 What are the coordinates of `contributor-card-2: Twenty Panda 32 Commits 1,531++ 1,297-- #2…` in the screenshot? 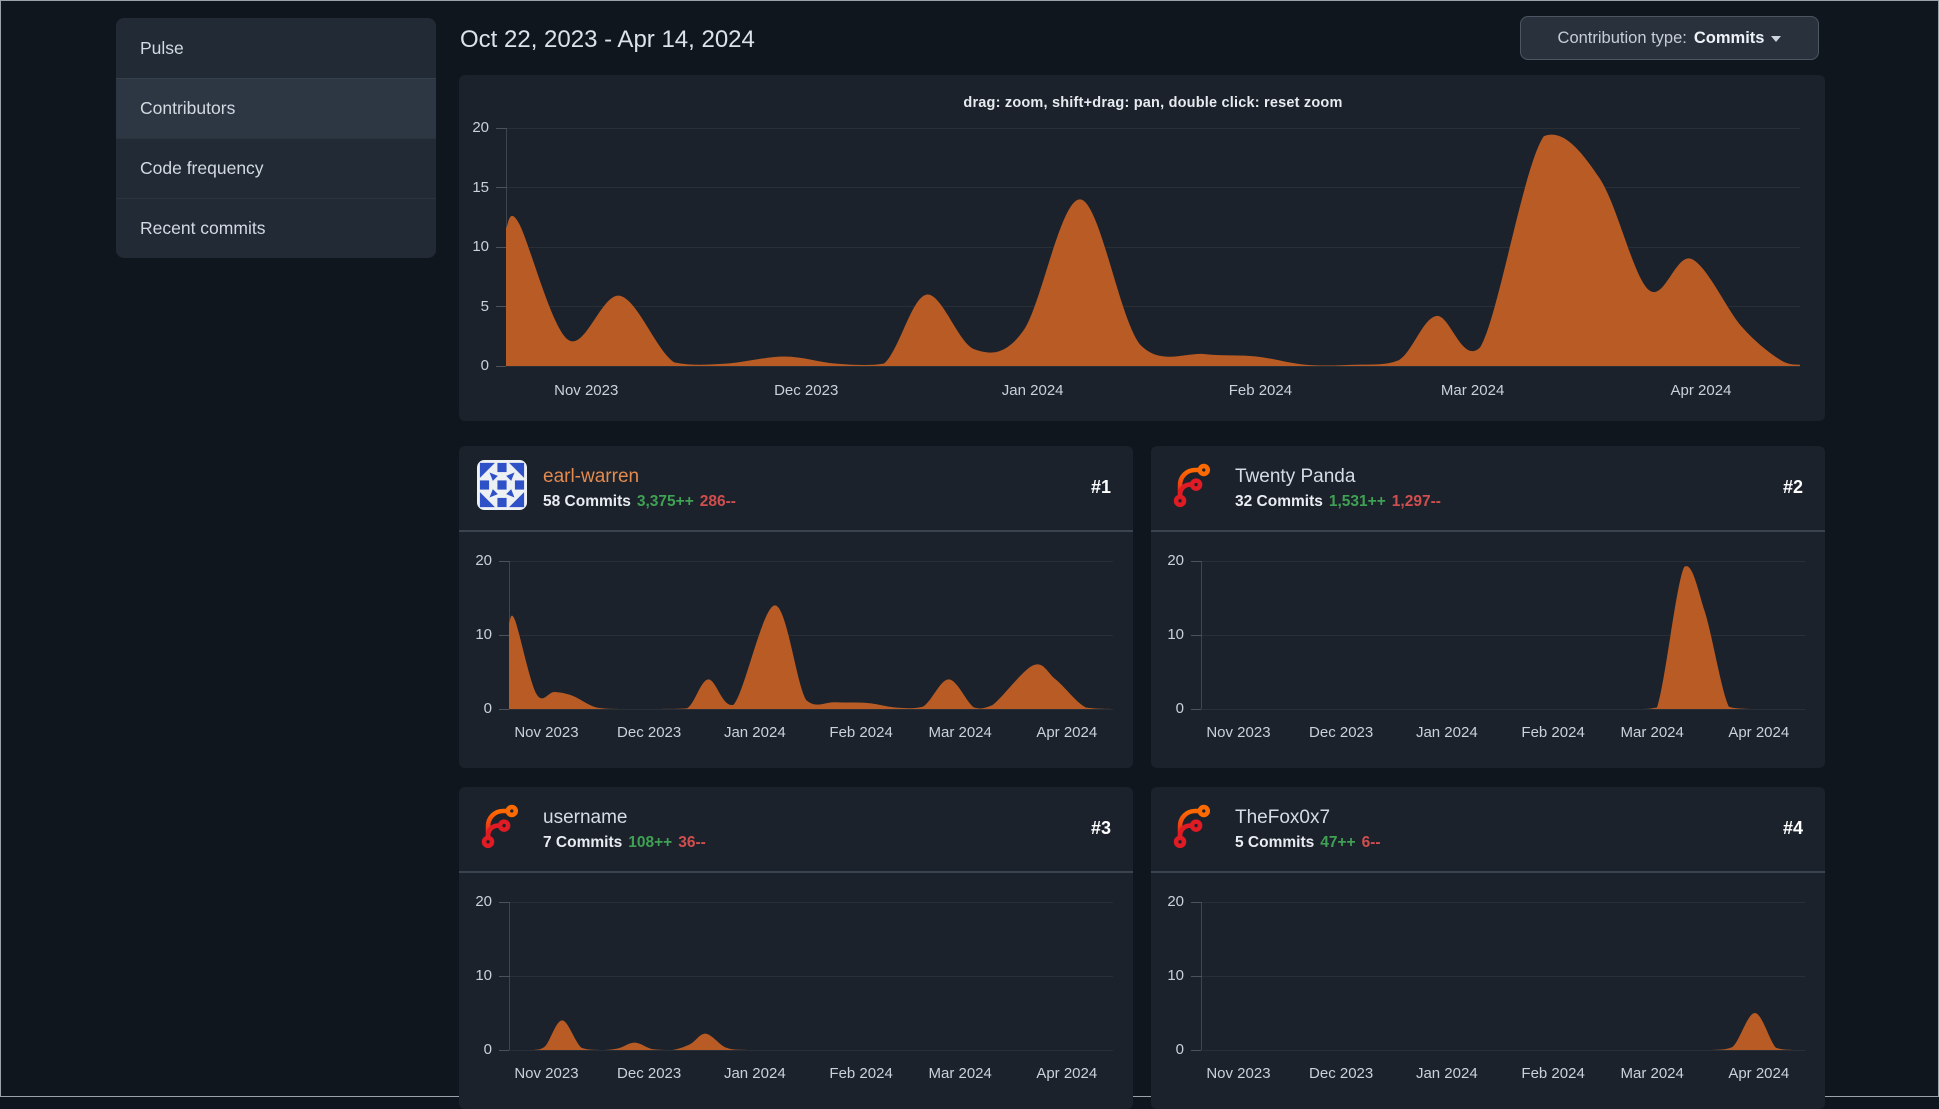 It's located at (1488, 607).